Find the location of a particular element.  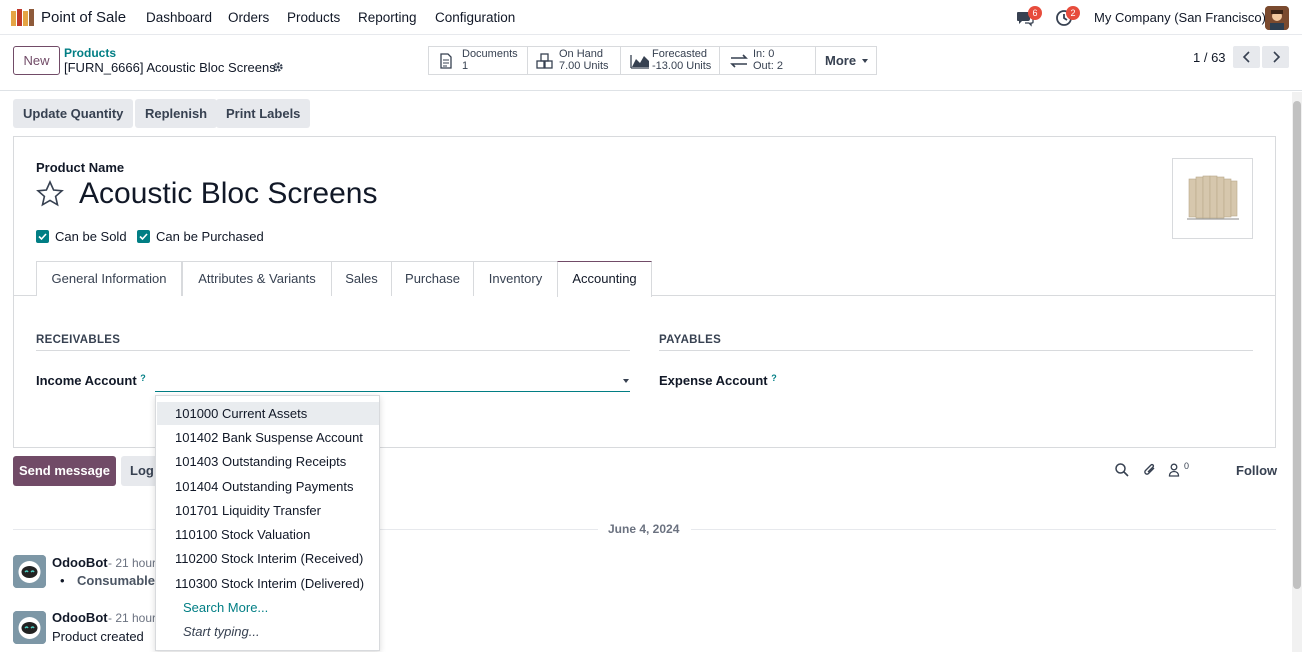

dropdown-option: 110100 Stock Valuation is located at coordinates (268, 534).